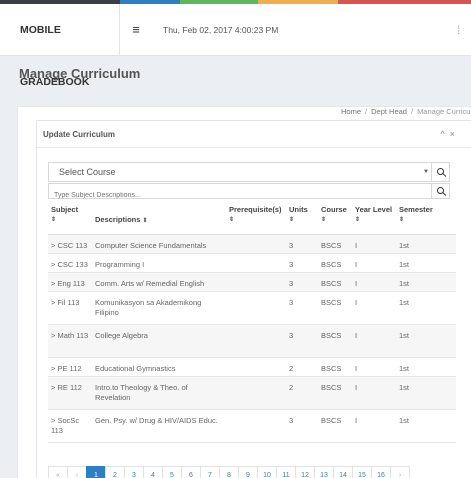 The width and height of the screenshot is (471, 478). Describe the element at coordinates (324, 472) in the screenshot. I see `page-button: 13` at that location.